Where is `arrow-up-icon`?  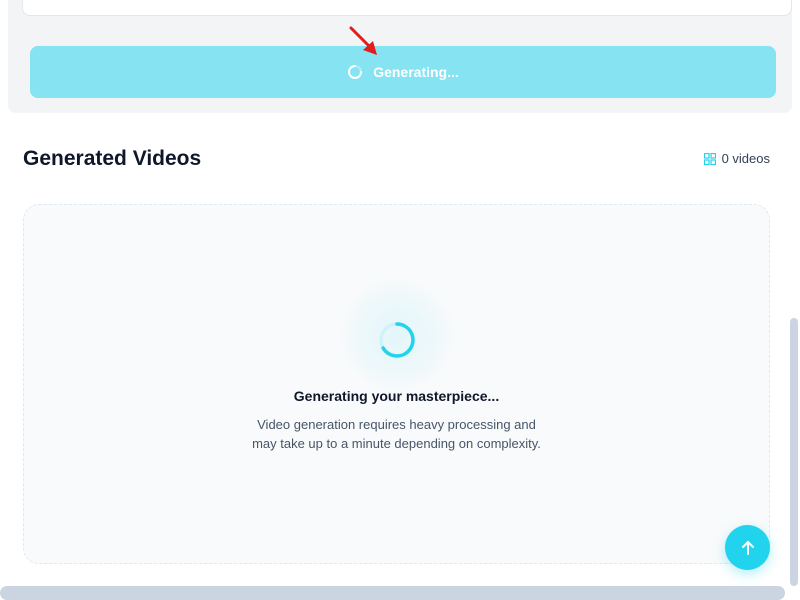
arrow-up-icon is located at coordinates (747, 547).